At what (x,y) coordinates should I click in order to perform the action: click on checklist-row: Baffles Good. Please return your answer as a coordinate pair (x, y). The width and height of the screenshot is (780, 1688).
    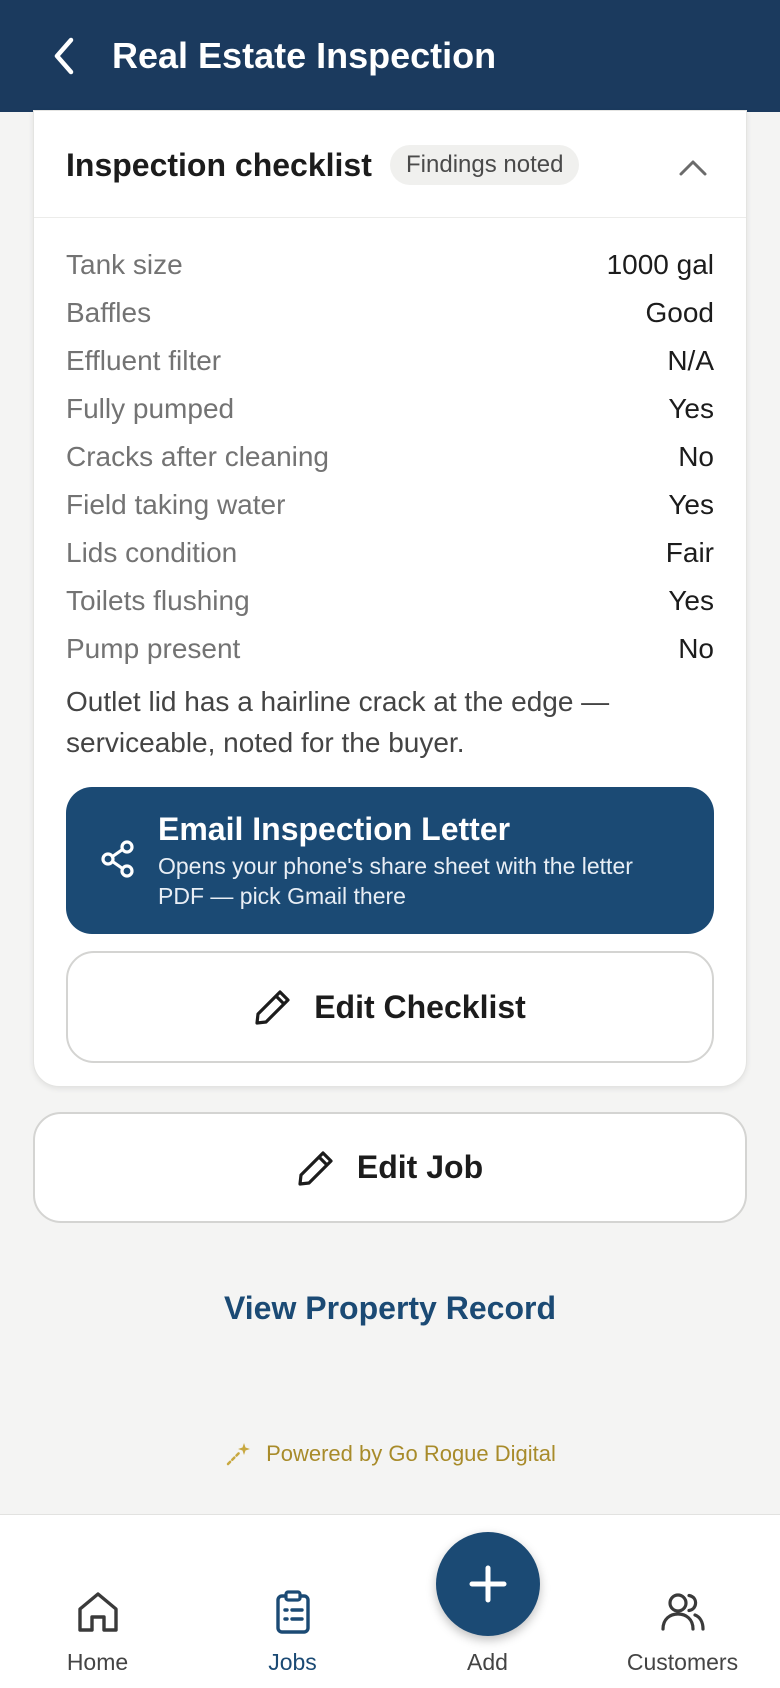
    Looking at the image, I should click on (390, 313).